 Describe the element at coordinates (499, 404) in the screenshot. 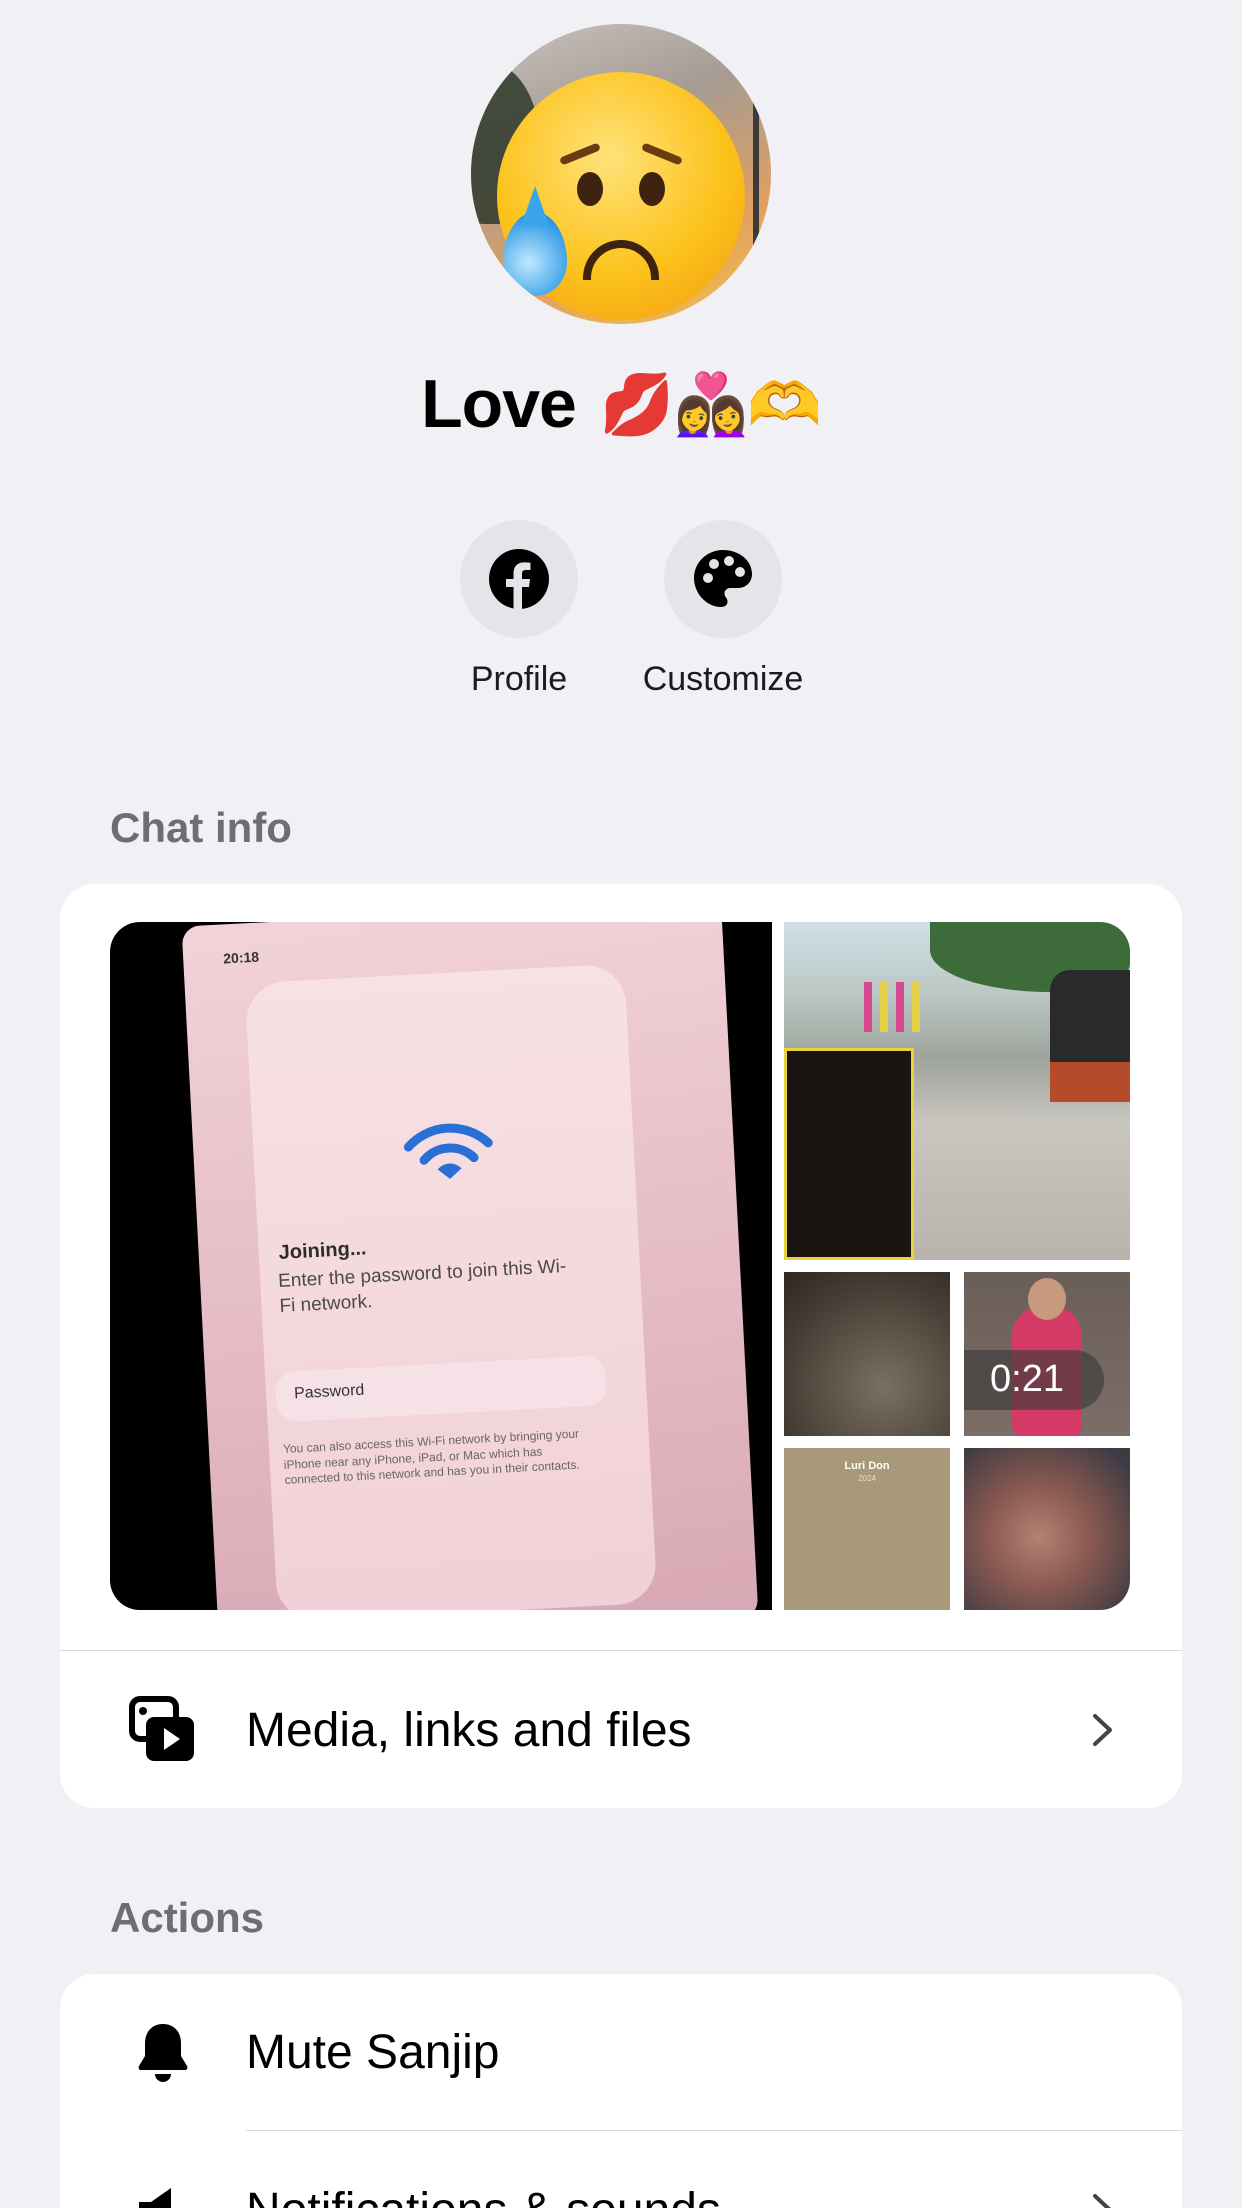

I see `chat-title-name: Love` at that location.